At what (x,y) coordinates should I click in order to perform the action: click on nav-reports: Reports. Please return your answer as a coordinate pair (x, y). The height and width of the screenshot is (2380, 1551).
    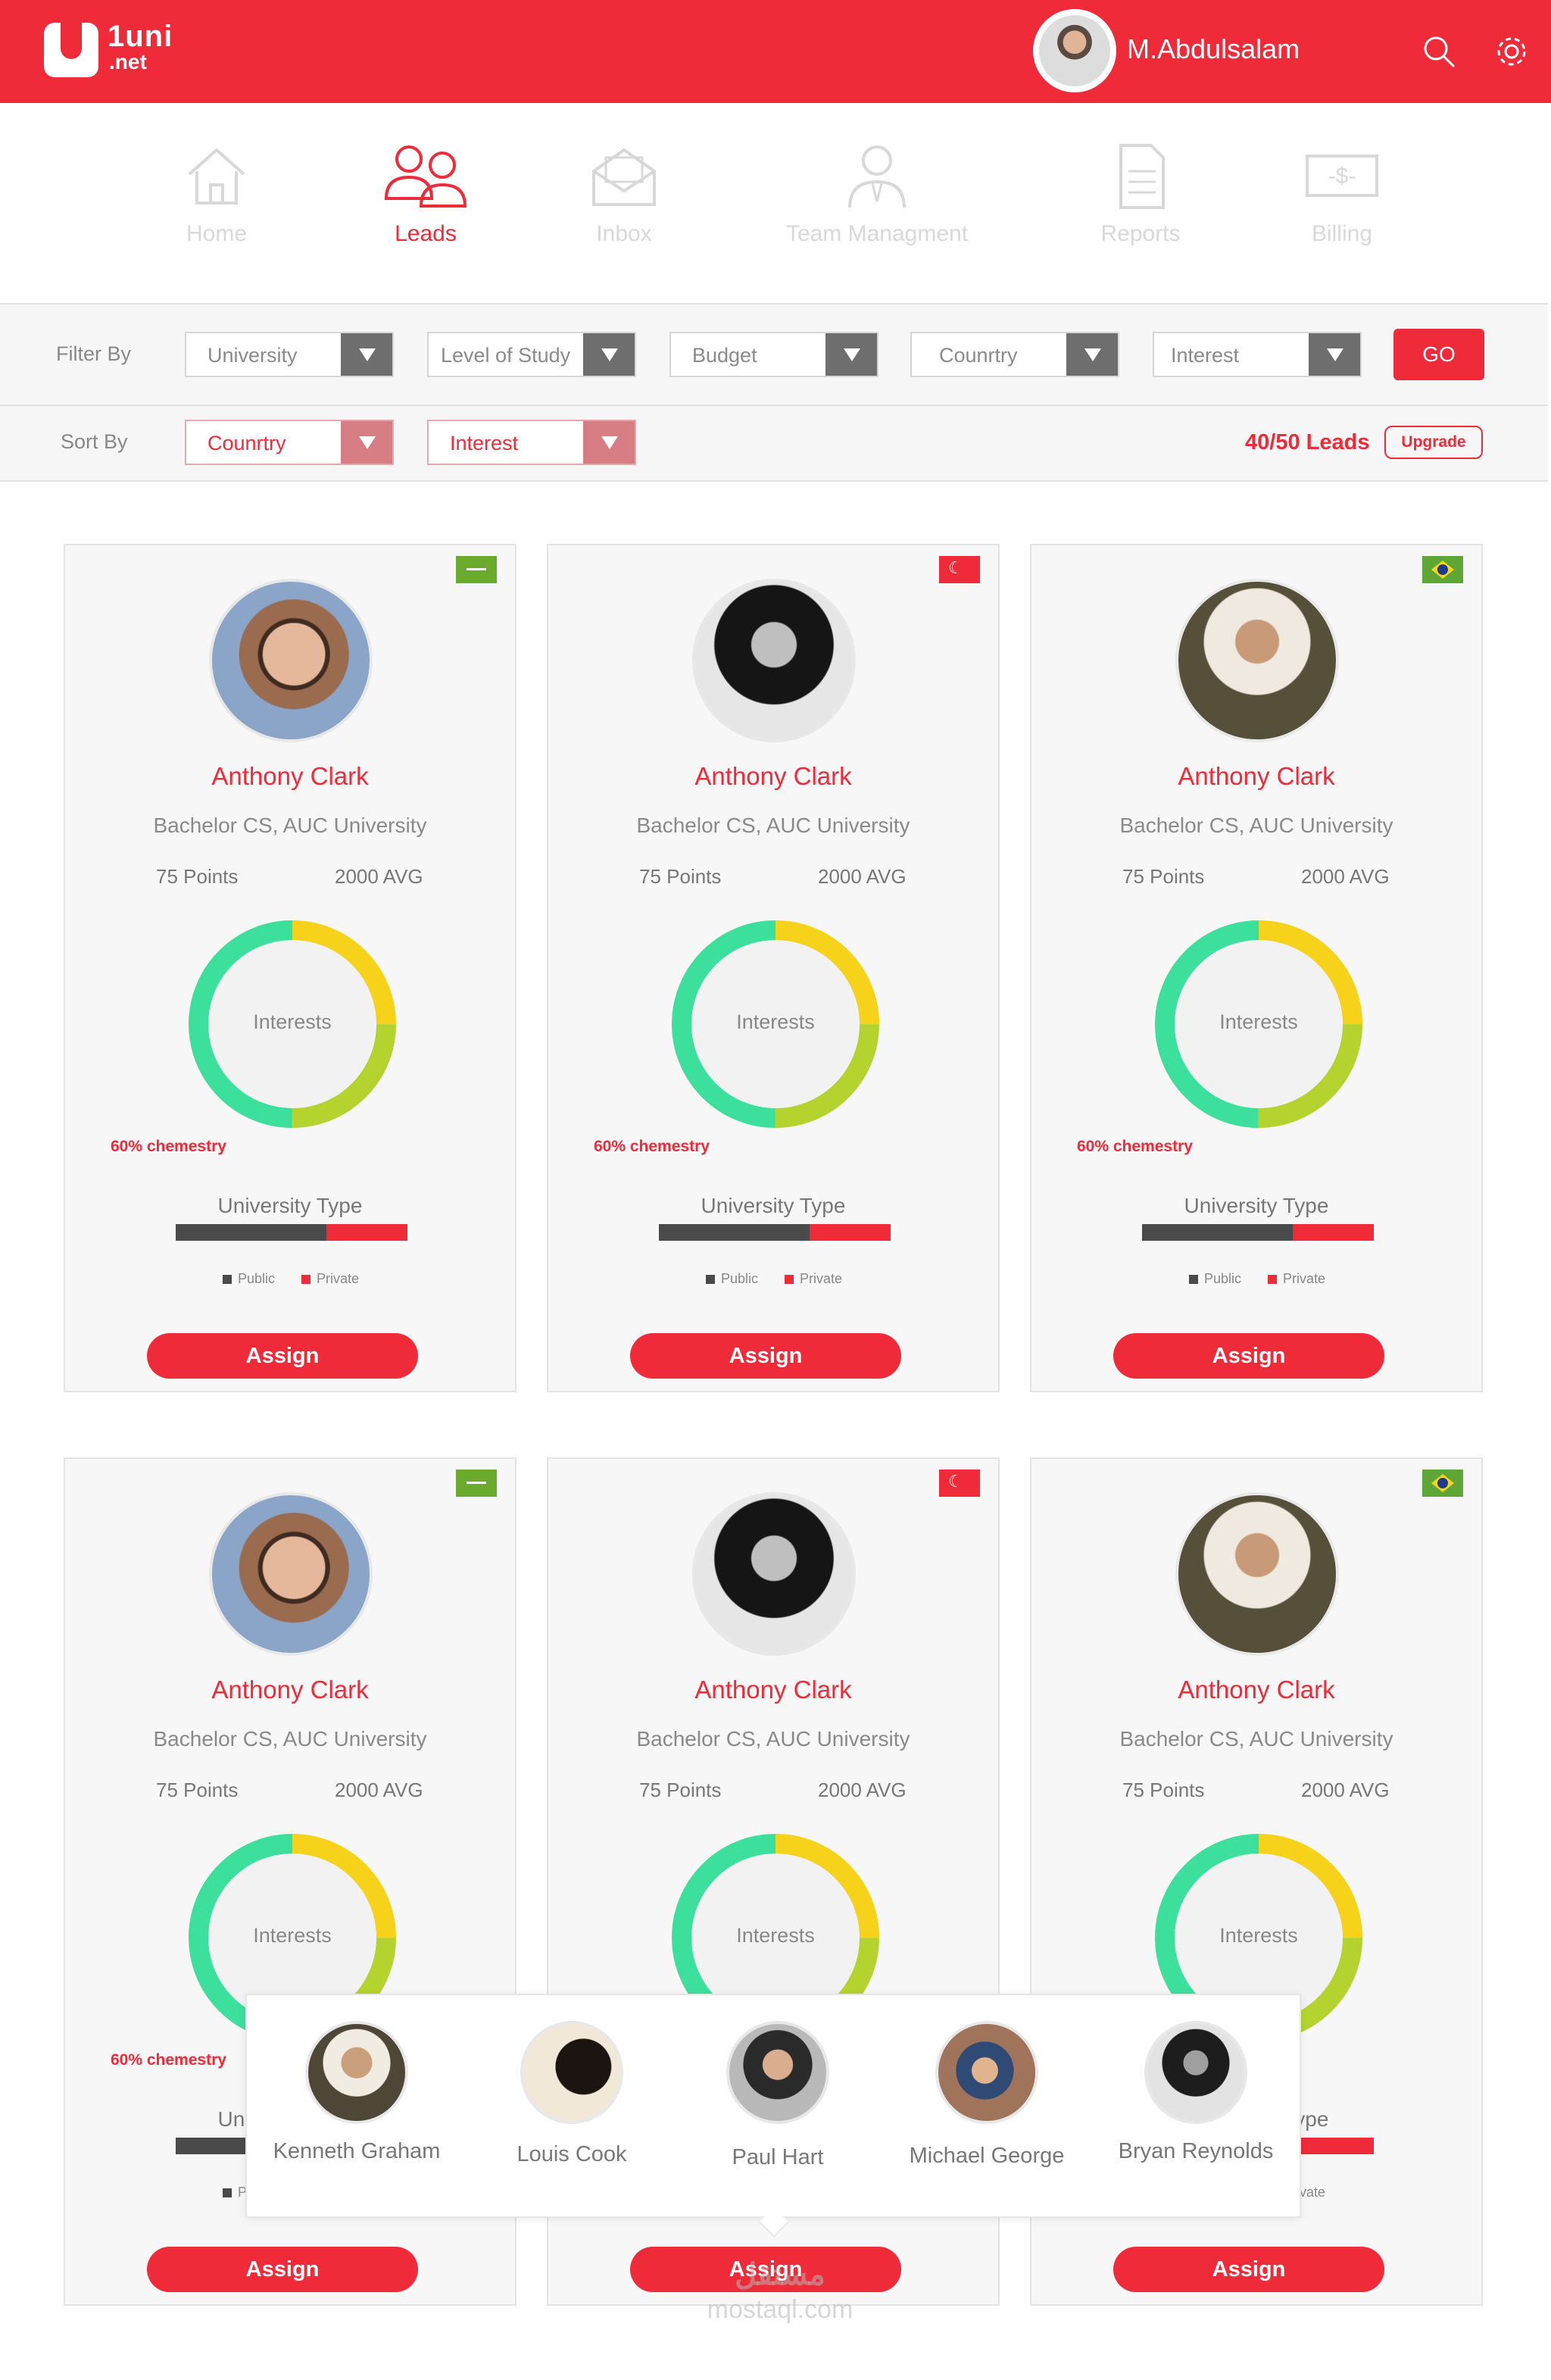
    Looking at the image, I should click on (1140, 205).